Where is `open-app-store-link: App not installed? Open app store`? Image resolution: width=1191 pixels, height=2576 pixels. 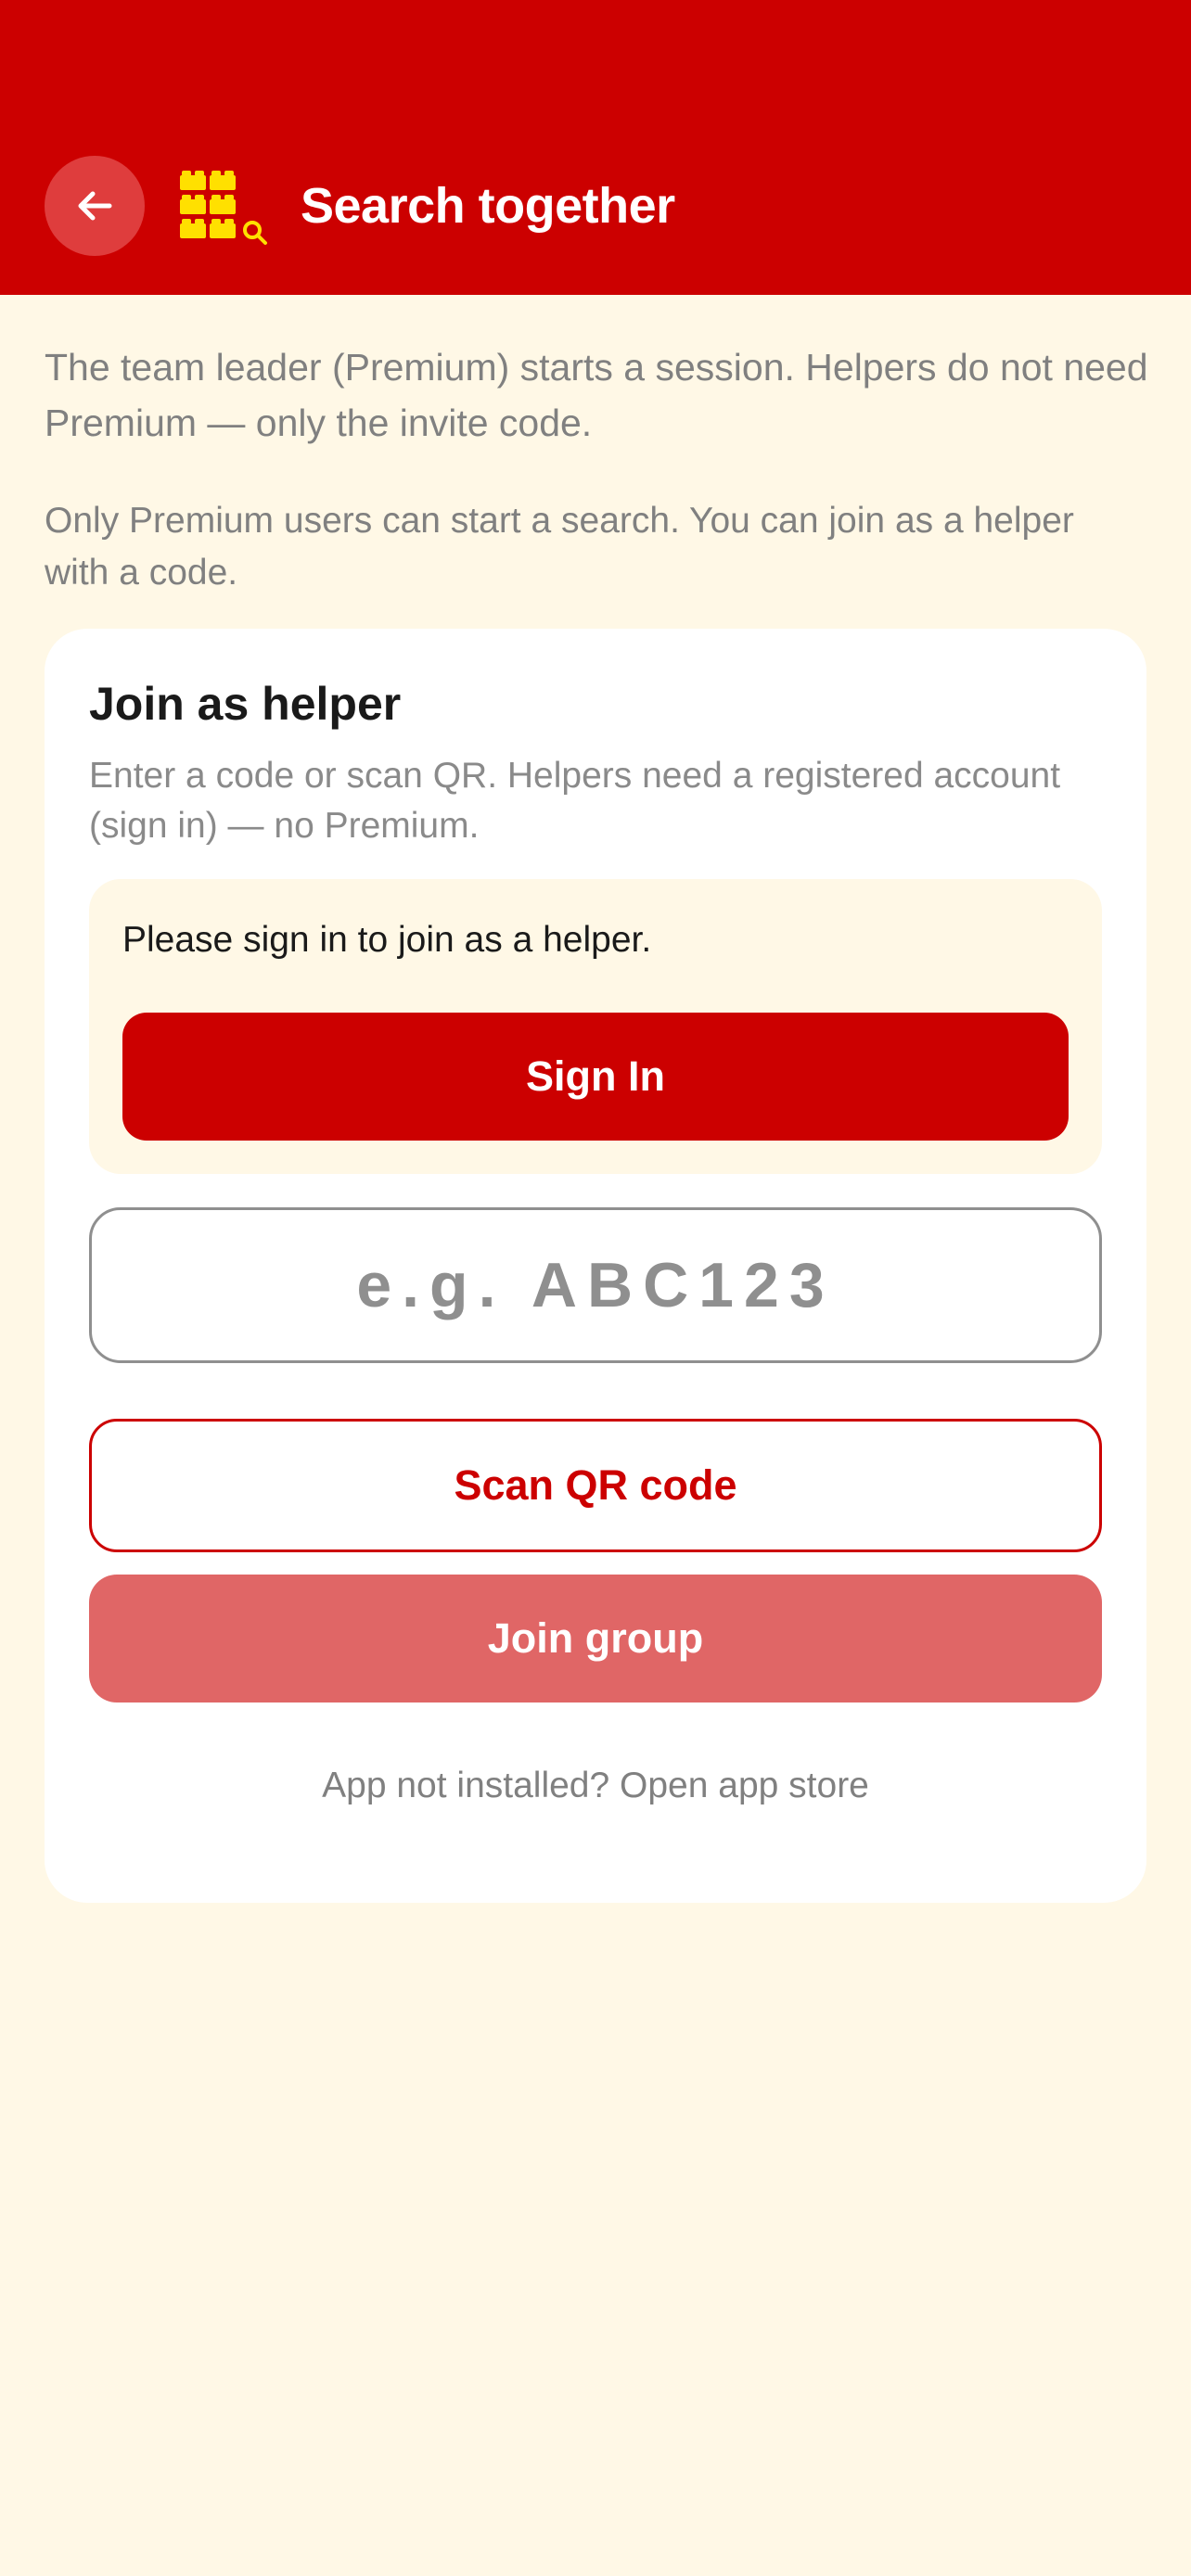
open-app-store-link: App not installed? Open app store is located at coordinates (595, 1786).